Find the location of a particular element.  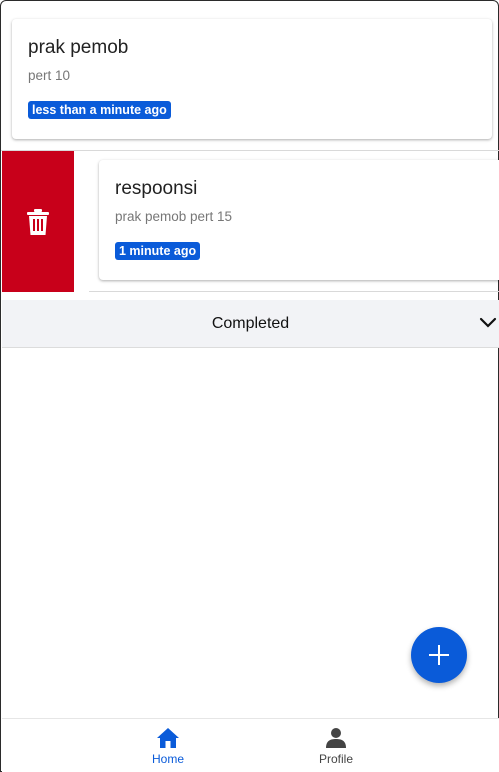

plus-icon is located at coordinates (439, 655).